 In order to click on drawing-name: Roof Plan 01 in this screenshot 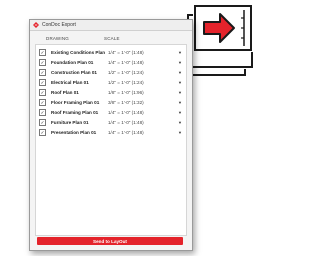, I will do `click(65, 92)`.